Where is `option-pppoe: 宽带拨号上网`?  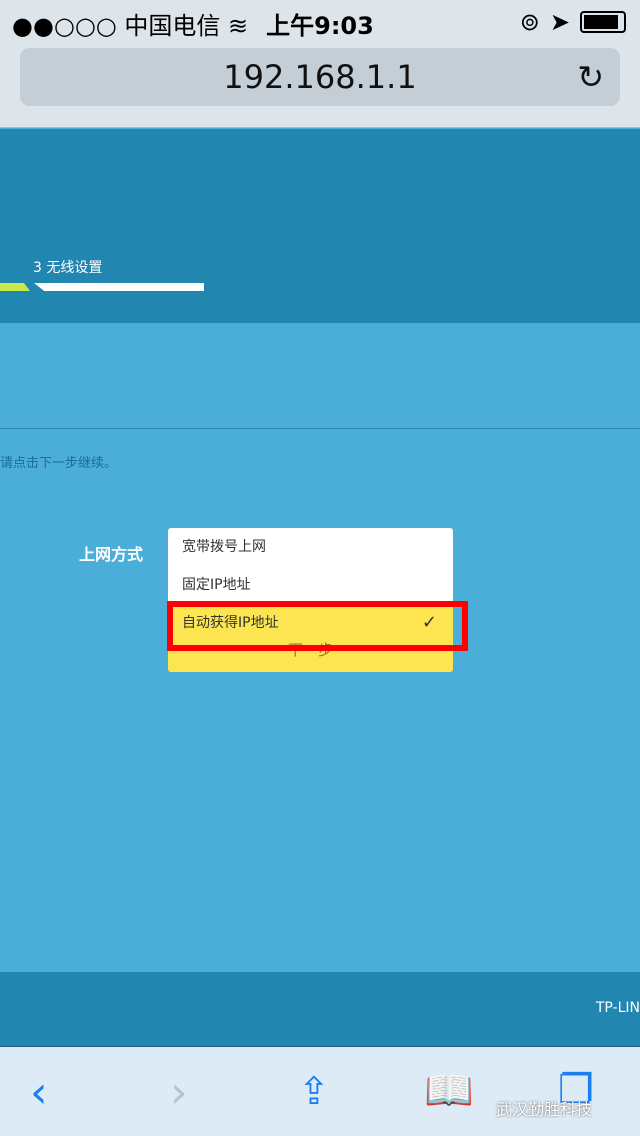 option-pppoe: 宽带拨号上网 is located at coordinates (310, 547).